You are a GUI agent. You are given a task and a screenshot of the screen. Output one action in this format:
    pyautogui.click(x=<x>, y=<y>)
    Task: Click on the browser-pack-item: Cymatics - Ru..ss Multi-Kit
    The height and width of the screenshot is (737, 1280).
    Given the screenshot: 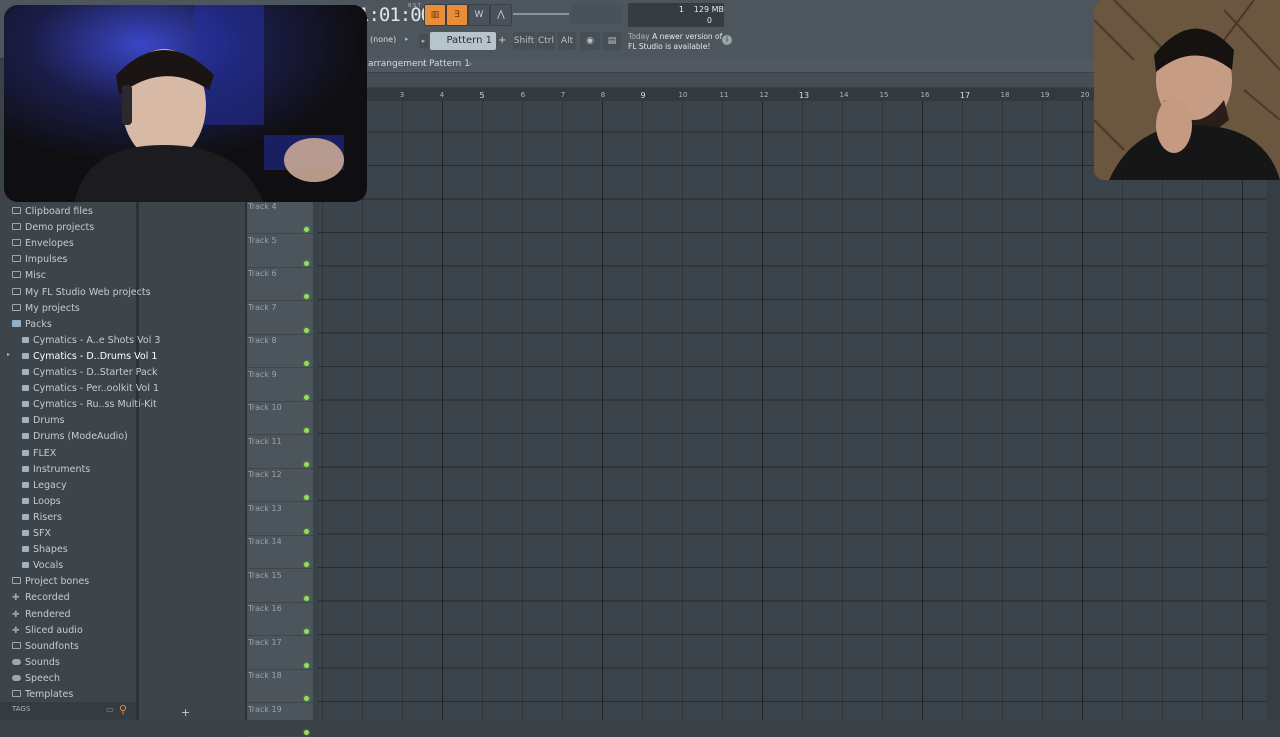 What is the action you would take?
    pyautogui.click(x=89, y=404)
    